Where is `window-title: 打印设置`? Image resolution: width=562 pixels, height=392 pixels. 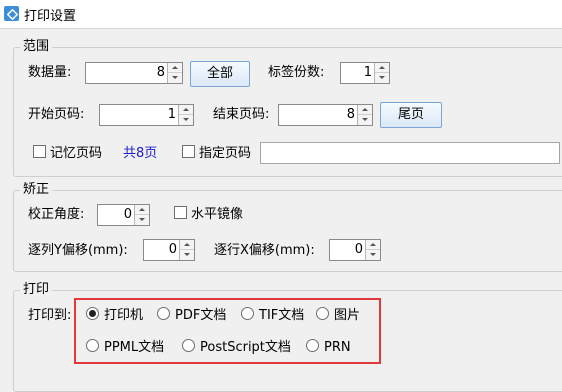
window-title: 打印设置 is located at coordinates (50, 16).